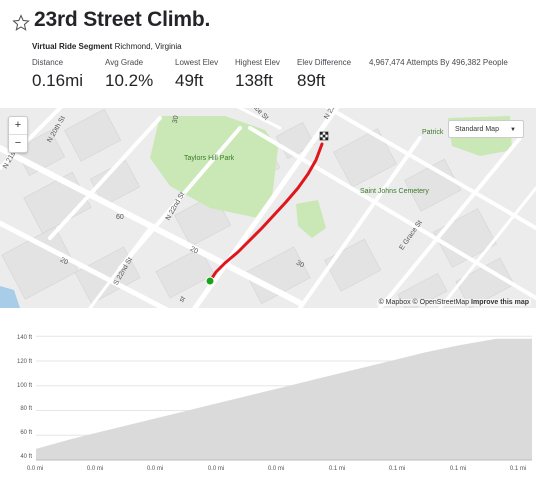 The height and width of the screenshot is (478, 542). Describe the element at coordinates (26, 409) in the screenshot. I see `y-tick-label: 80 ft` at that location.